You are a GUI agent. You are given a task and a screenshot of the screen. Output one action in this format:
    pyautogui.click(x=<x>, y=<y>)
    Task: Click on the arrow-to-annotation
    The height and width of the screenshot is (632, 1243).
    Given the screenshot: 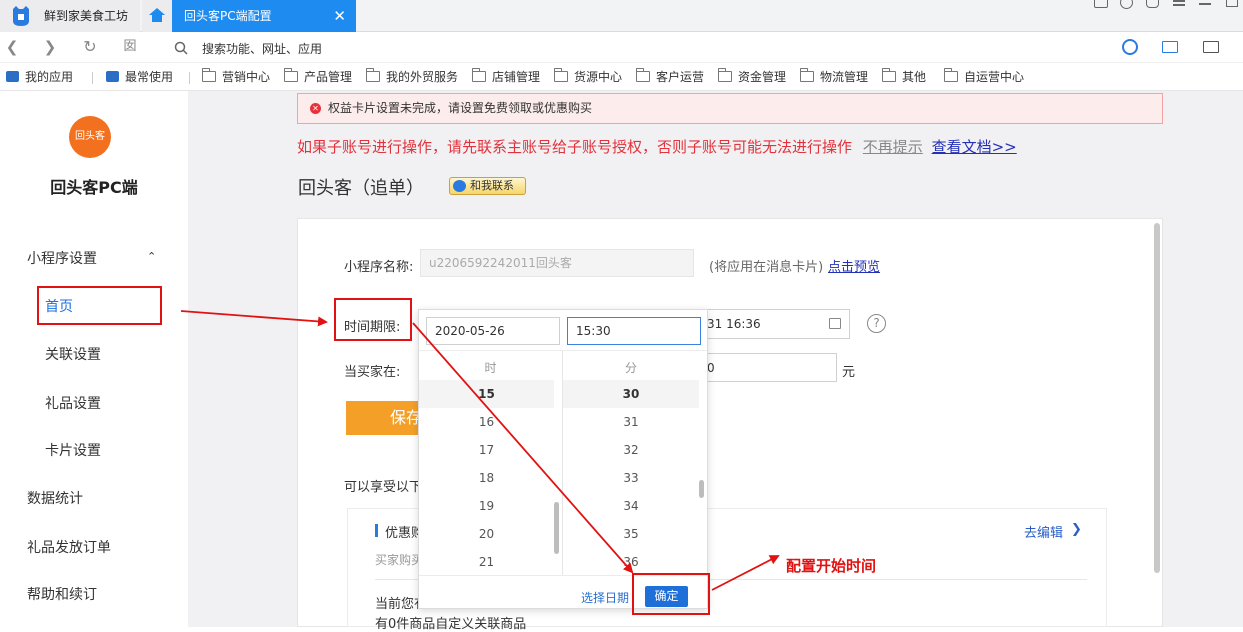 What is the action you would take?
    pyautogui.click(x=745, y=573)
    